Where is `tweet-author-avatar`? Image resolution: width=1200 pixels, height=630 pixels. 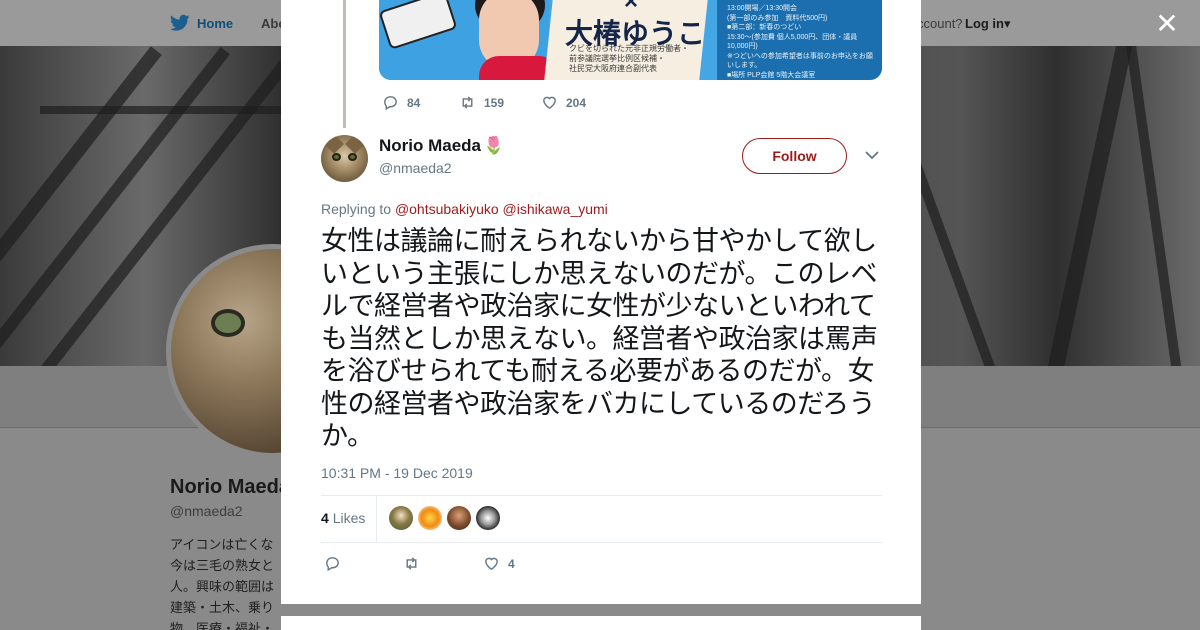
tweet-author-avatar is located at coordinates (344, 158).